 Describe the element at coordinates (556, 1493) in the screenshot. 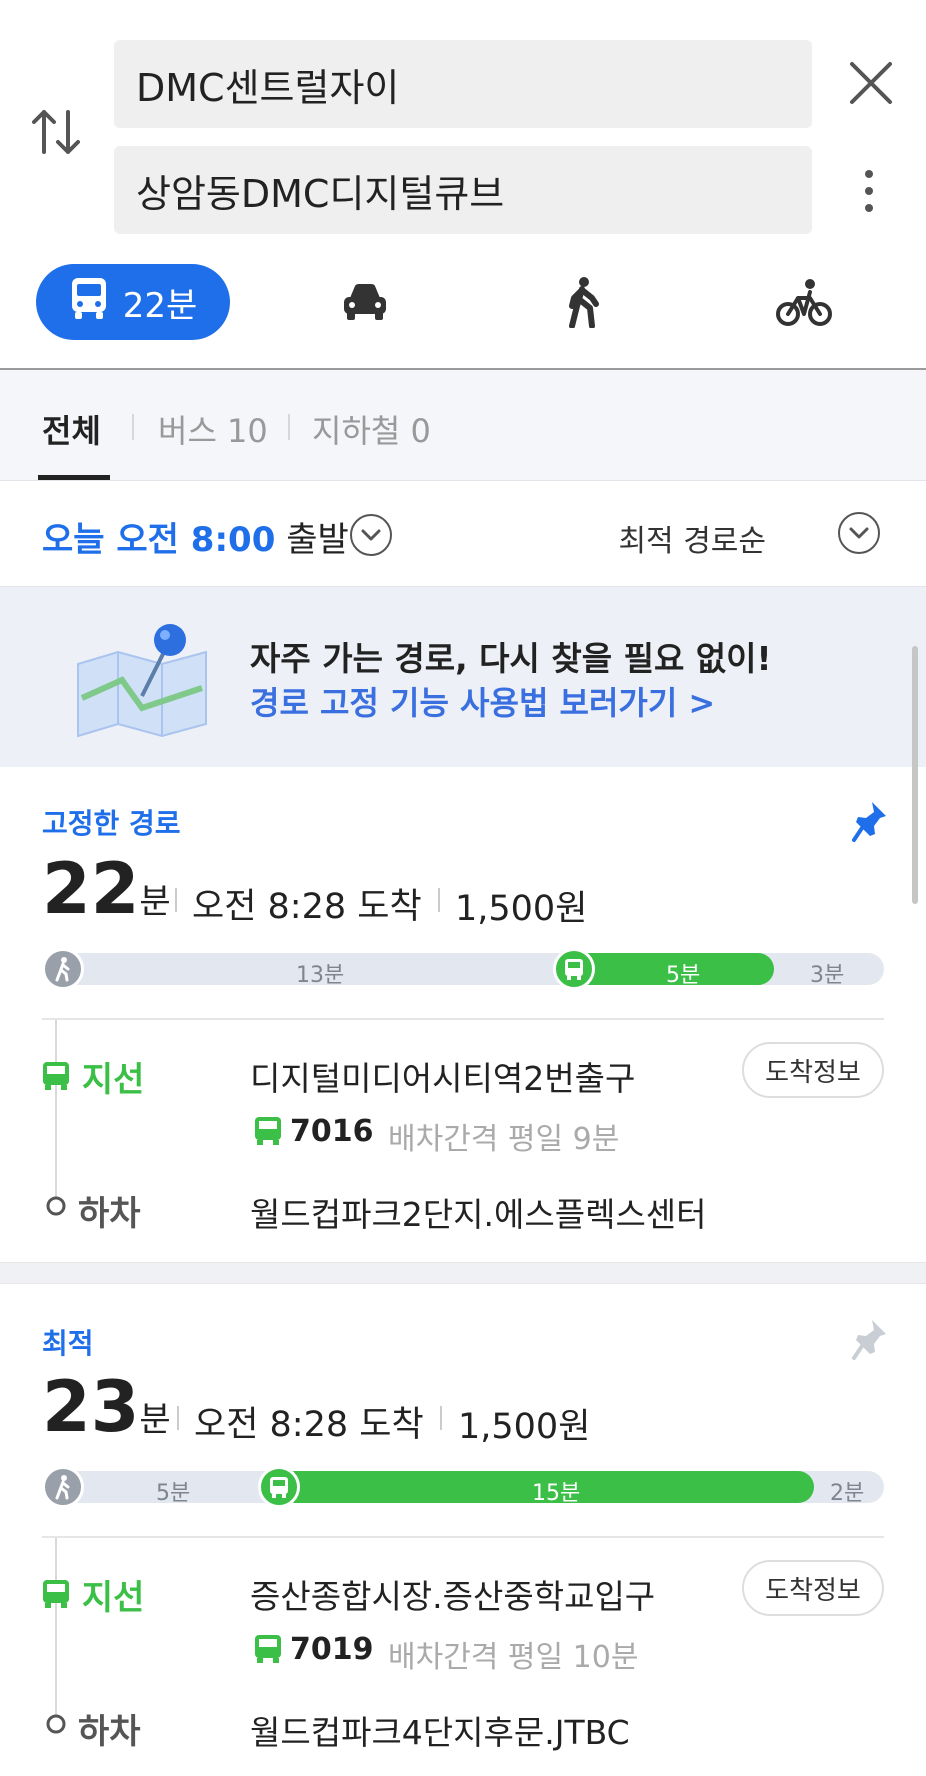

I see `bus-segment-label: 15분` at that location.